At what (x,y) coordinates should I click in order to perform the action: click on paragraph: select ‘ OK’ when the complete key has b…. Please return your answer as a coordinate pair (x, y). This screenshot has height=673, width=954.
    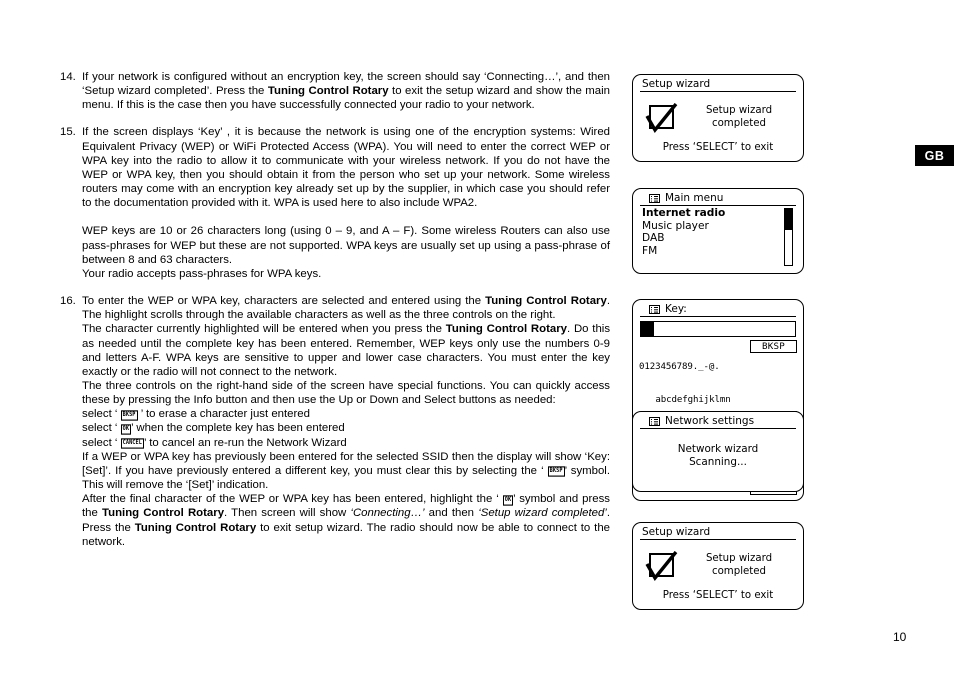
    Looking at the image, I should click on (213, 428).